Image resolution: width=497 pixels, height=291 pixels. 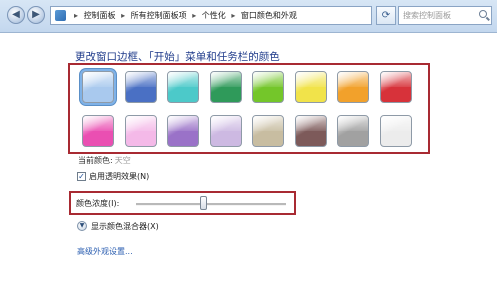 What do you see at coordinates (81, 176) in the screenshot?
I see `transparency-checkbox: ✓` at bounding box center [81, 176].